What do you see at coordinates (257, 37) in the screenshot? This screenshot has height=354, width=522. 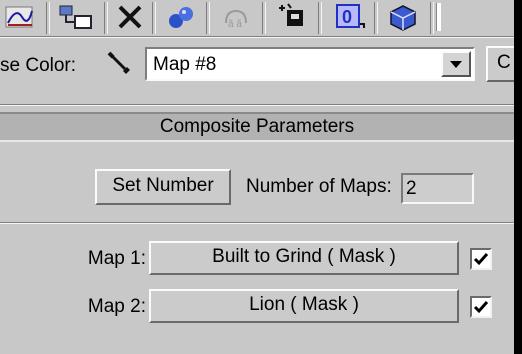 I see `toolbar-divider` at bounding box center [257, 37].